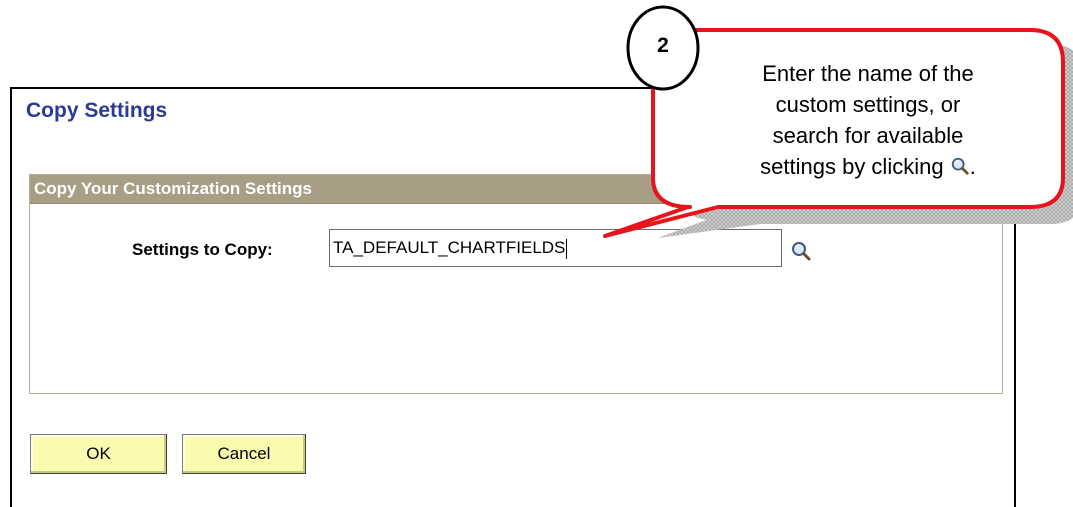 The height and width of the screenshot is (507, 1073). I want to click on callout-line: settings by clicking ., so click(868, 166).